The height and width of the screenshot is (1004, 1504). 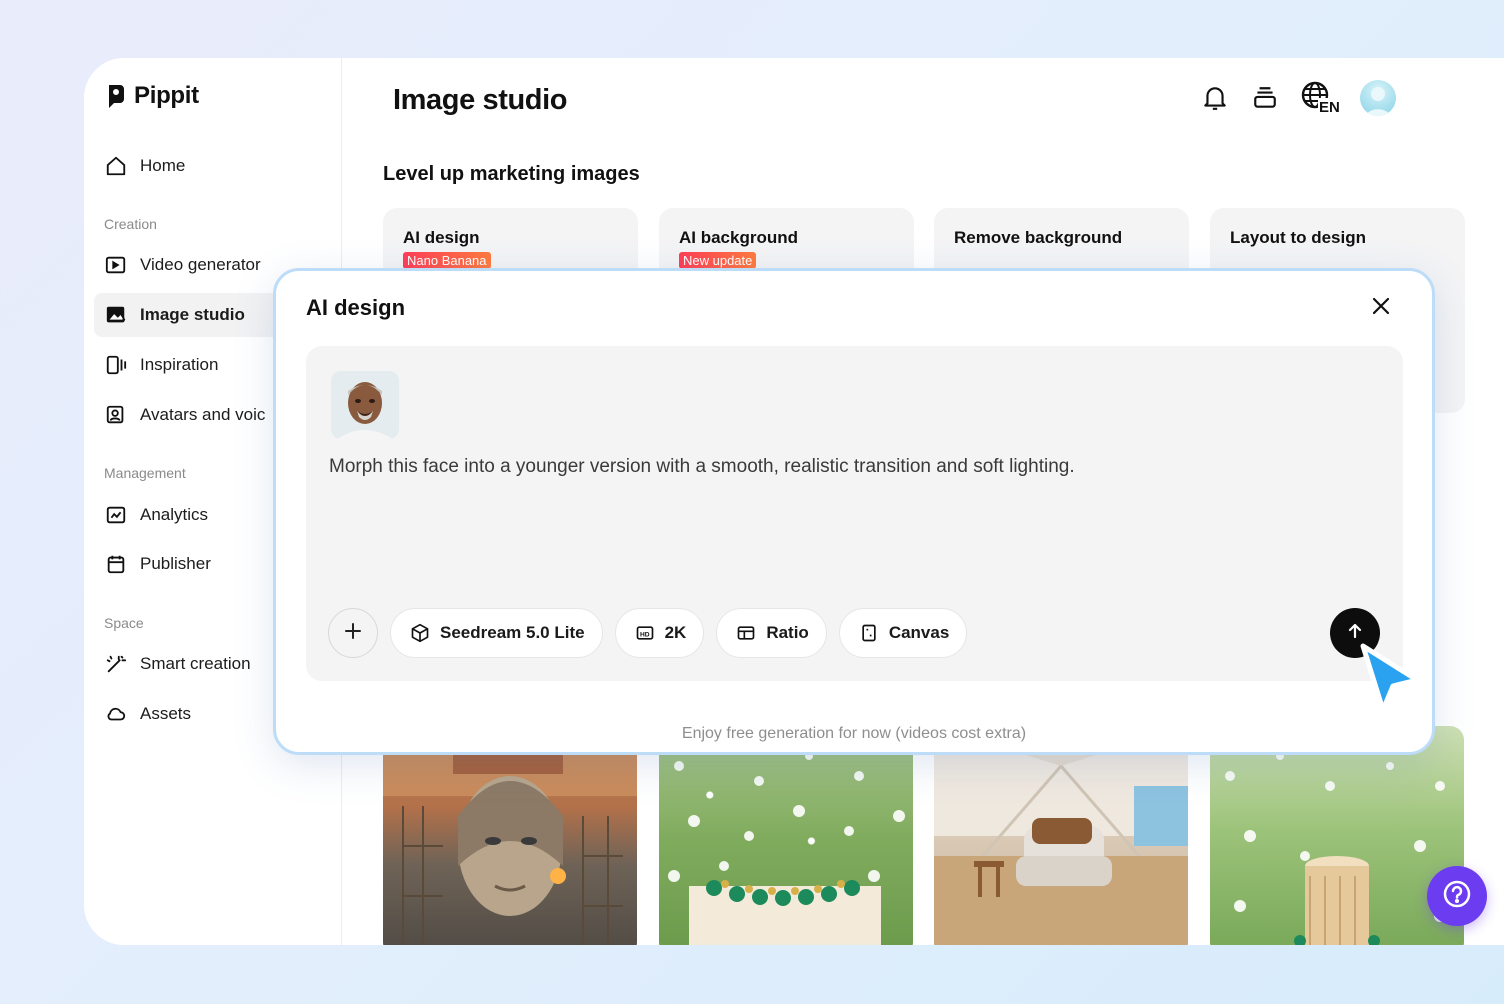 I want to click on ratio-selector: Ratio, so click(x=771, y=633).